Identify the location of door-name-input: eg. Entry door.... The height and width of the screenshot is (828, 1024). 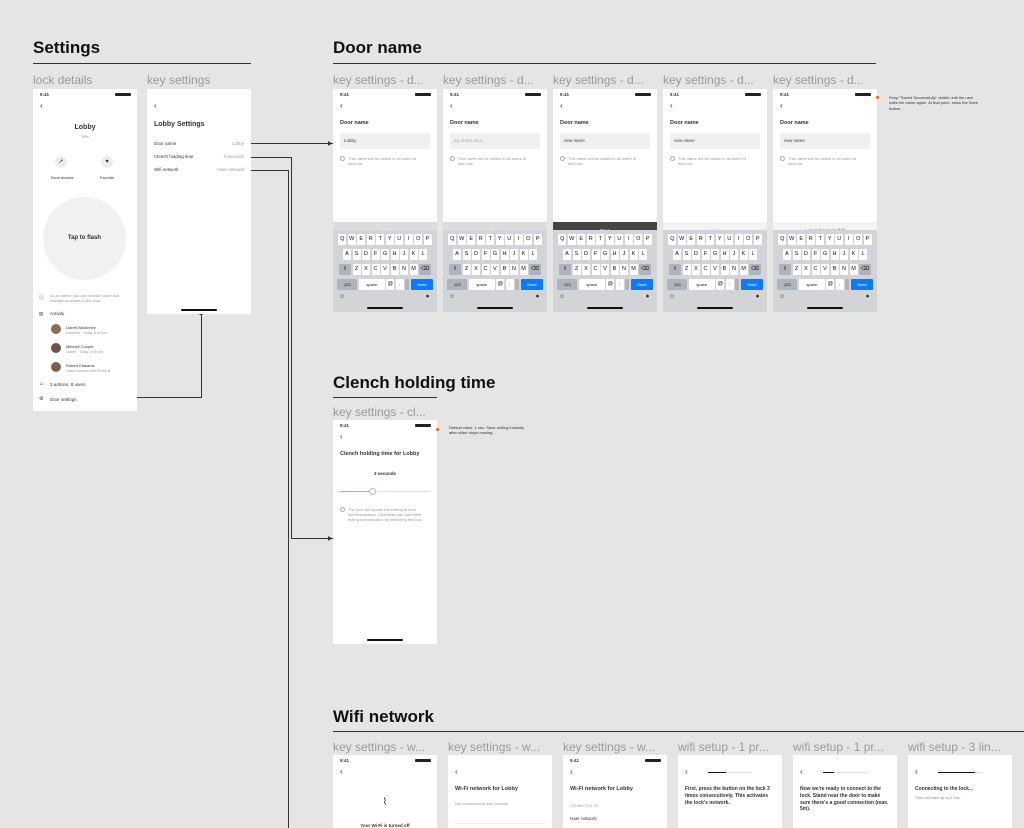
(495, 141).